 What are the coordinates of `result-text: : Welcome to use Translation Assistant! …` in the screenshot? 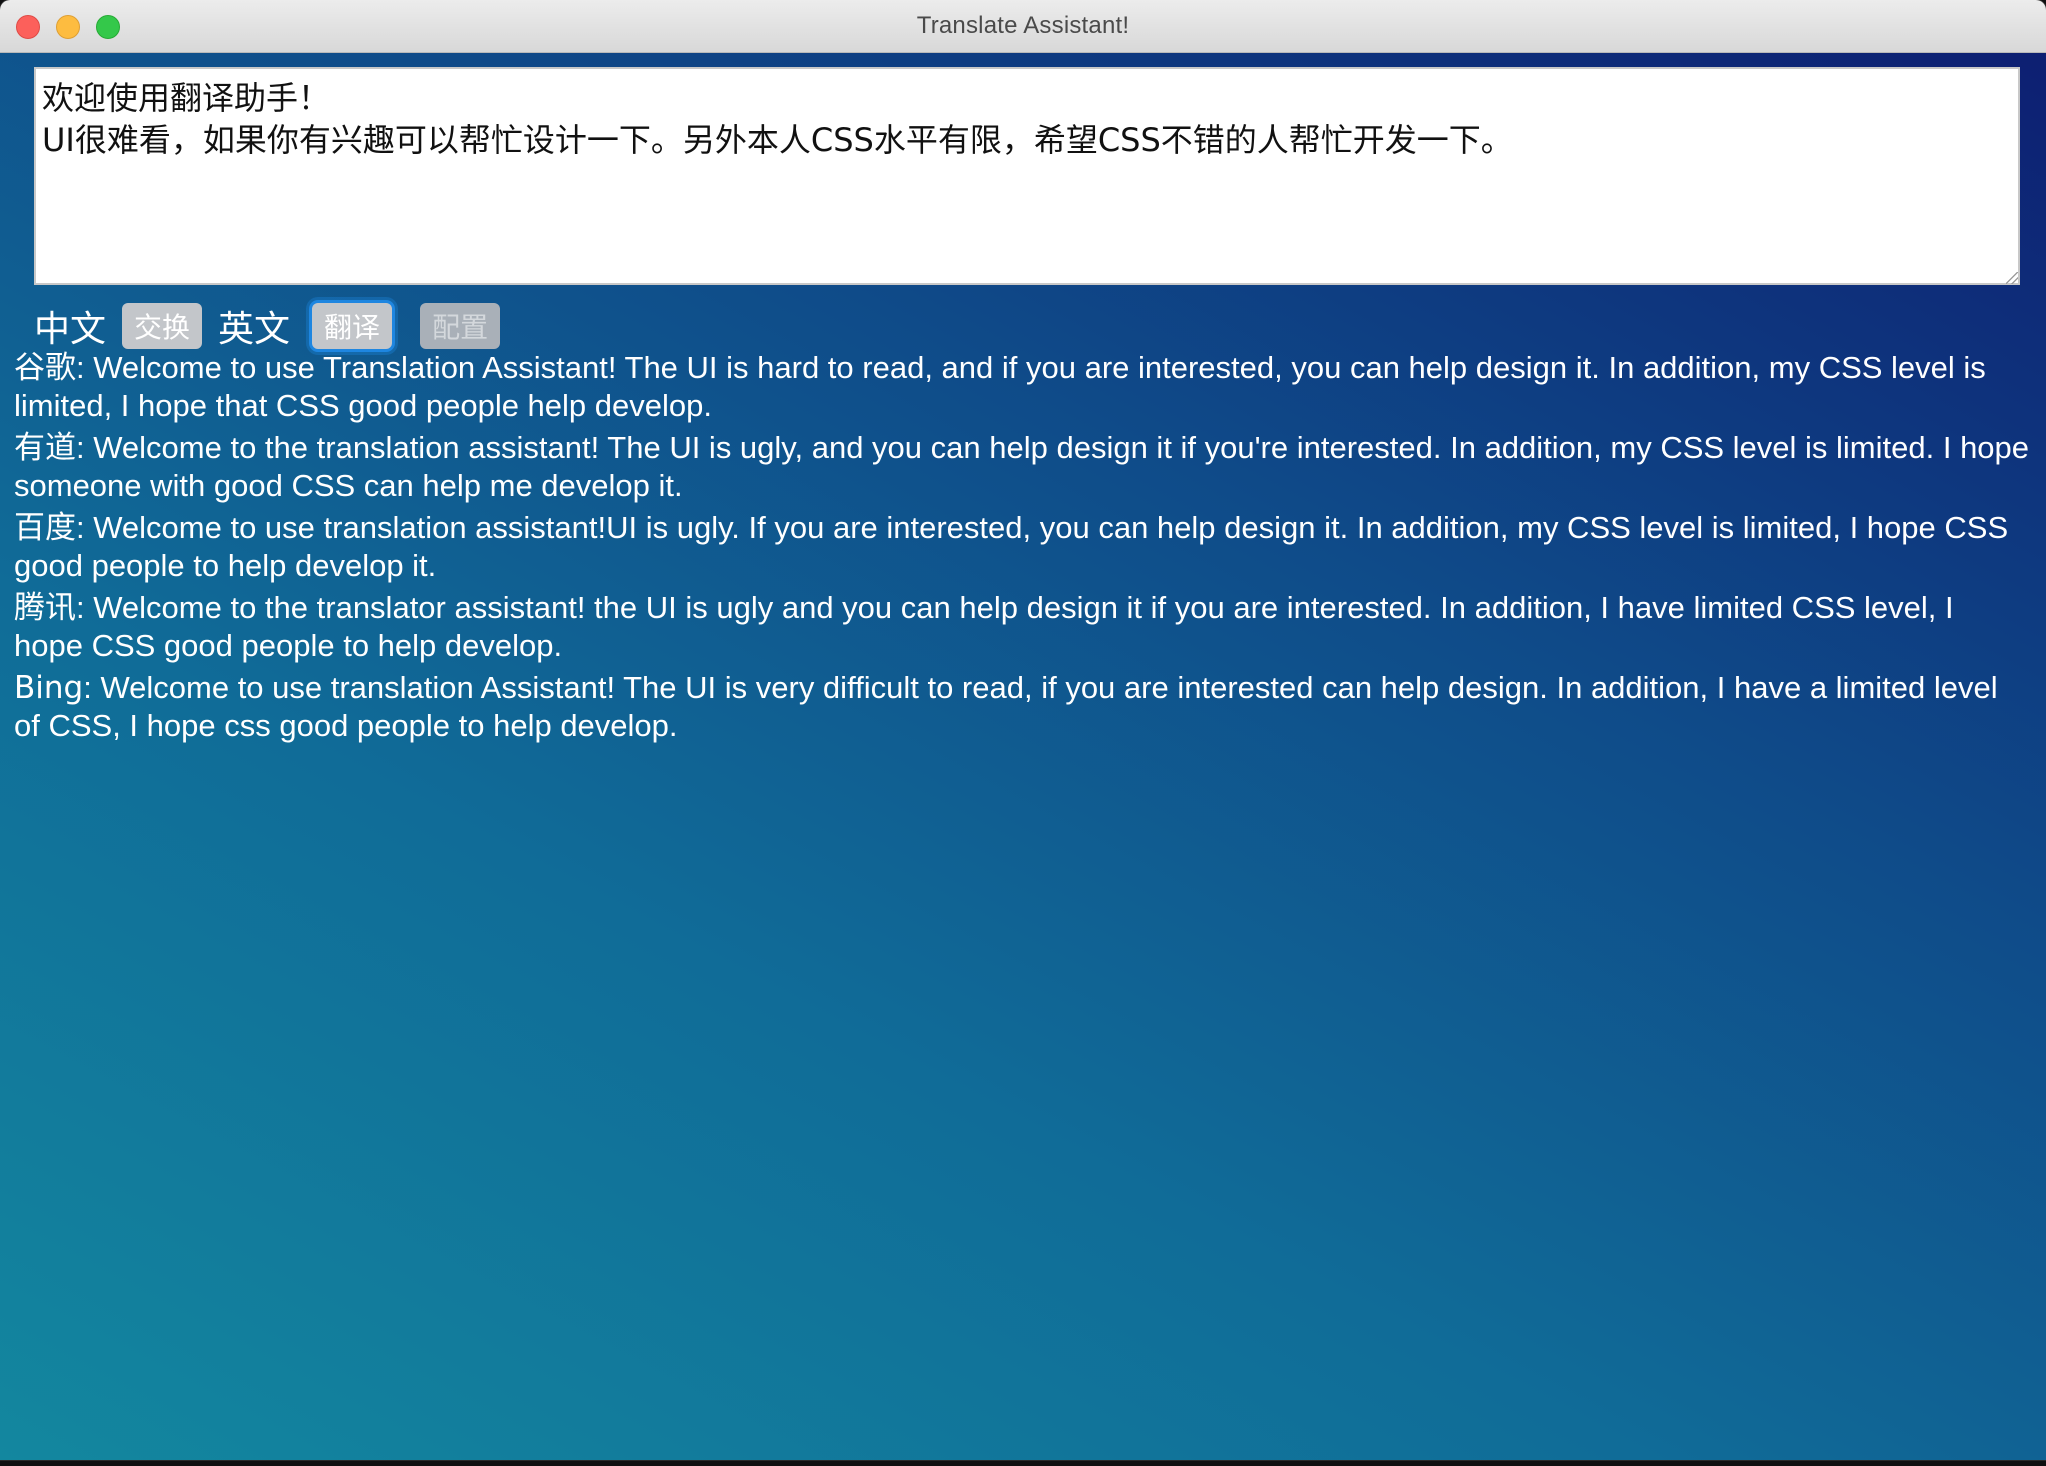 It's located at (1000, 386).